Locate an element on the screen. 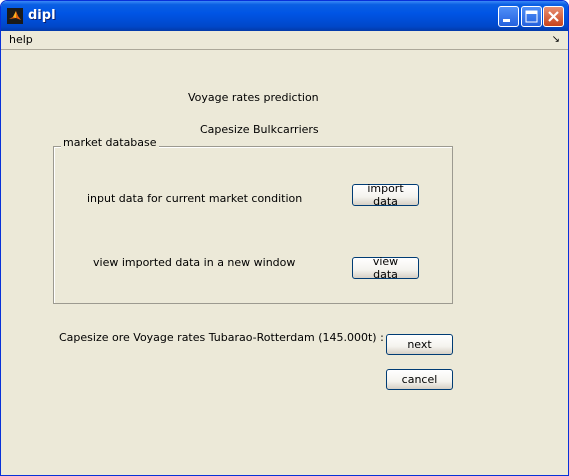 The height and width of the screenshot is (476, 569). view-data-label: view imported data in a new window is located at coordinates (194, 262).